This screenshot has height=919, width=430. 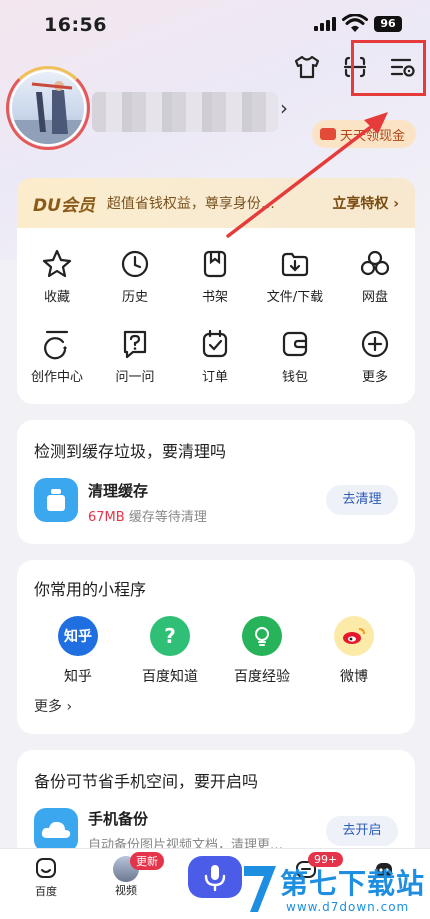 I want to click on grid-label: 问一问, so click(x=135, y=377).